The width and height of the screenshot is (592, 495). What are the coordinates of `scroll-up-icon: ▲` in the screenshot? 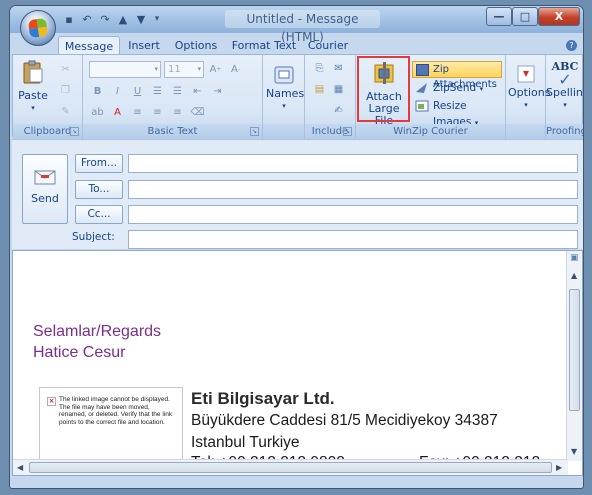 It's located at (574, 275).